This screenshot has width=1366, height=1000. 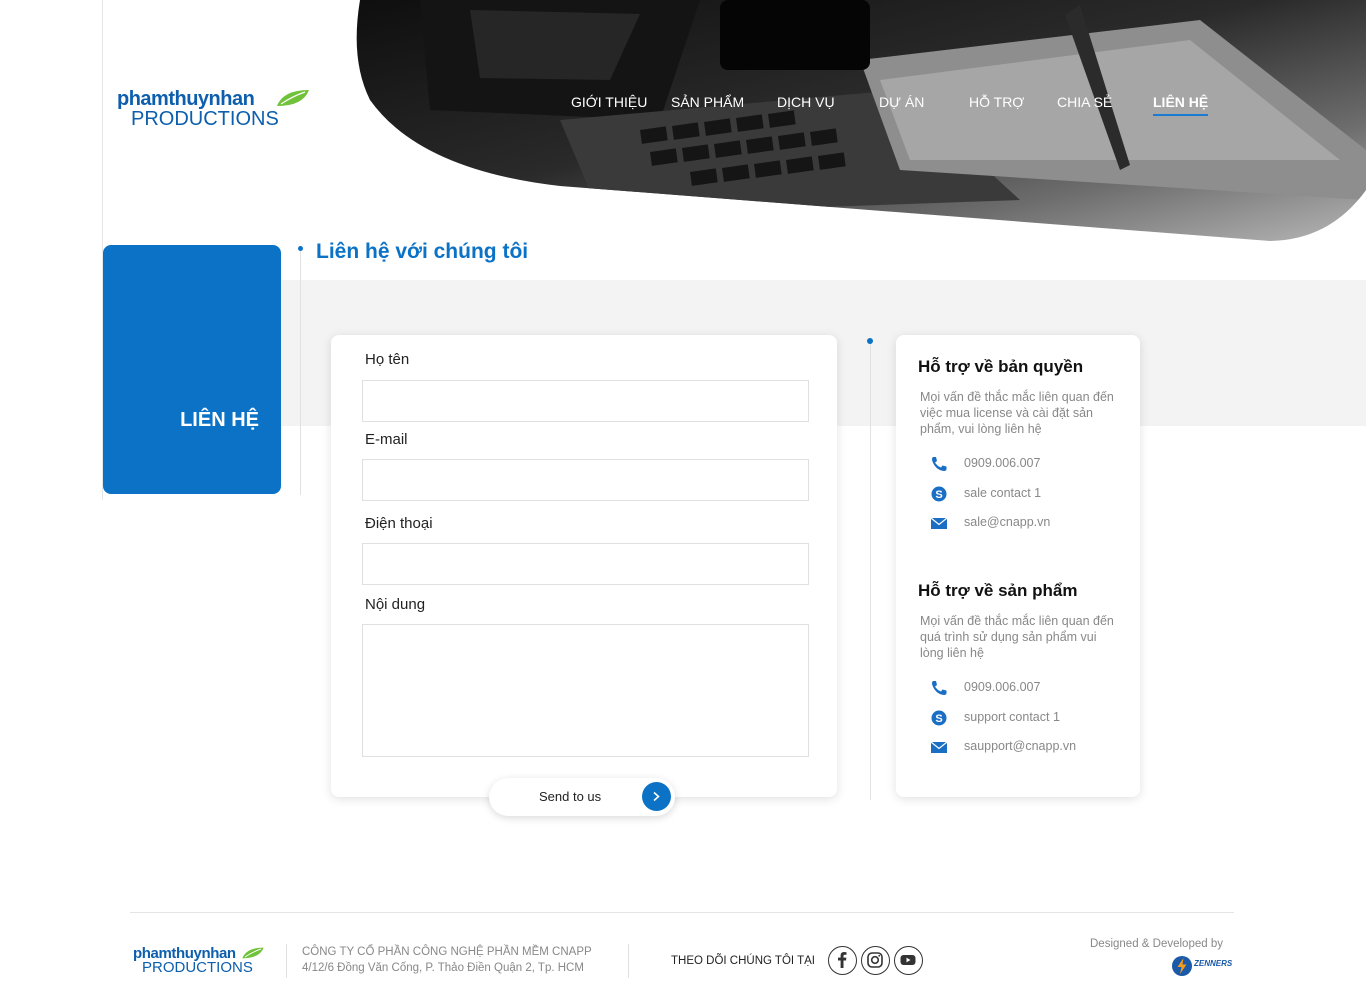 I want to click on nav-item-dich-vu: DỊCH VỤ, so click(x=806, y=102).